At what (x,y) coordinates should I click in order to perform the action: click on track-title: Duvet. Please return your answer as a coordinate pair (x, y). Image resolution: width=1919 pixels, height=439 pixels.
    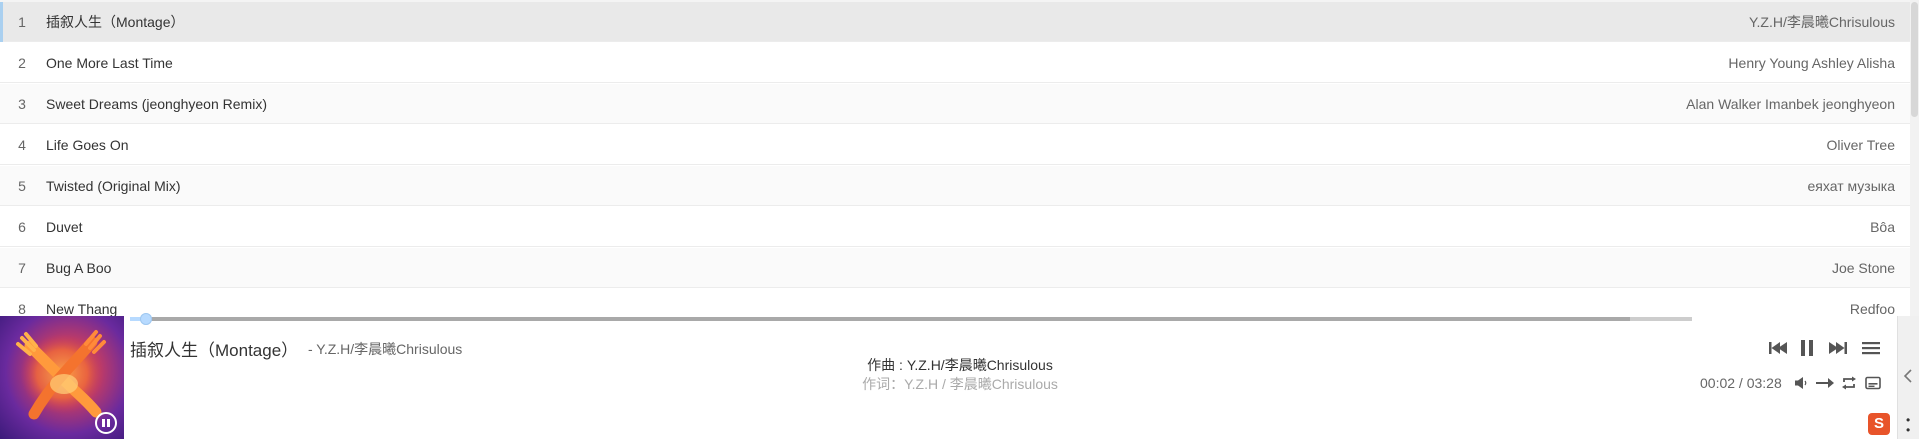
    Looking at the image, I should click on (64, 227).